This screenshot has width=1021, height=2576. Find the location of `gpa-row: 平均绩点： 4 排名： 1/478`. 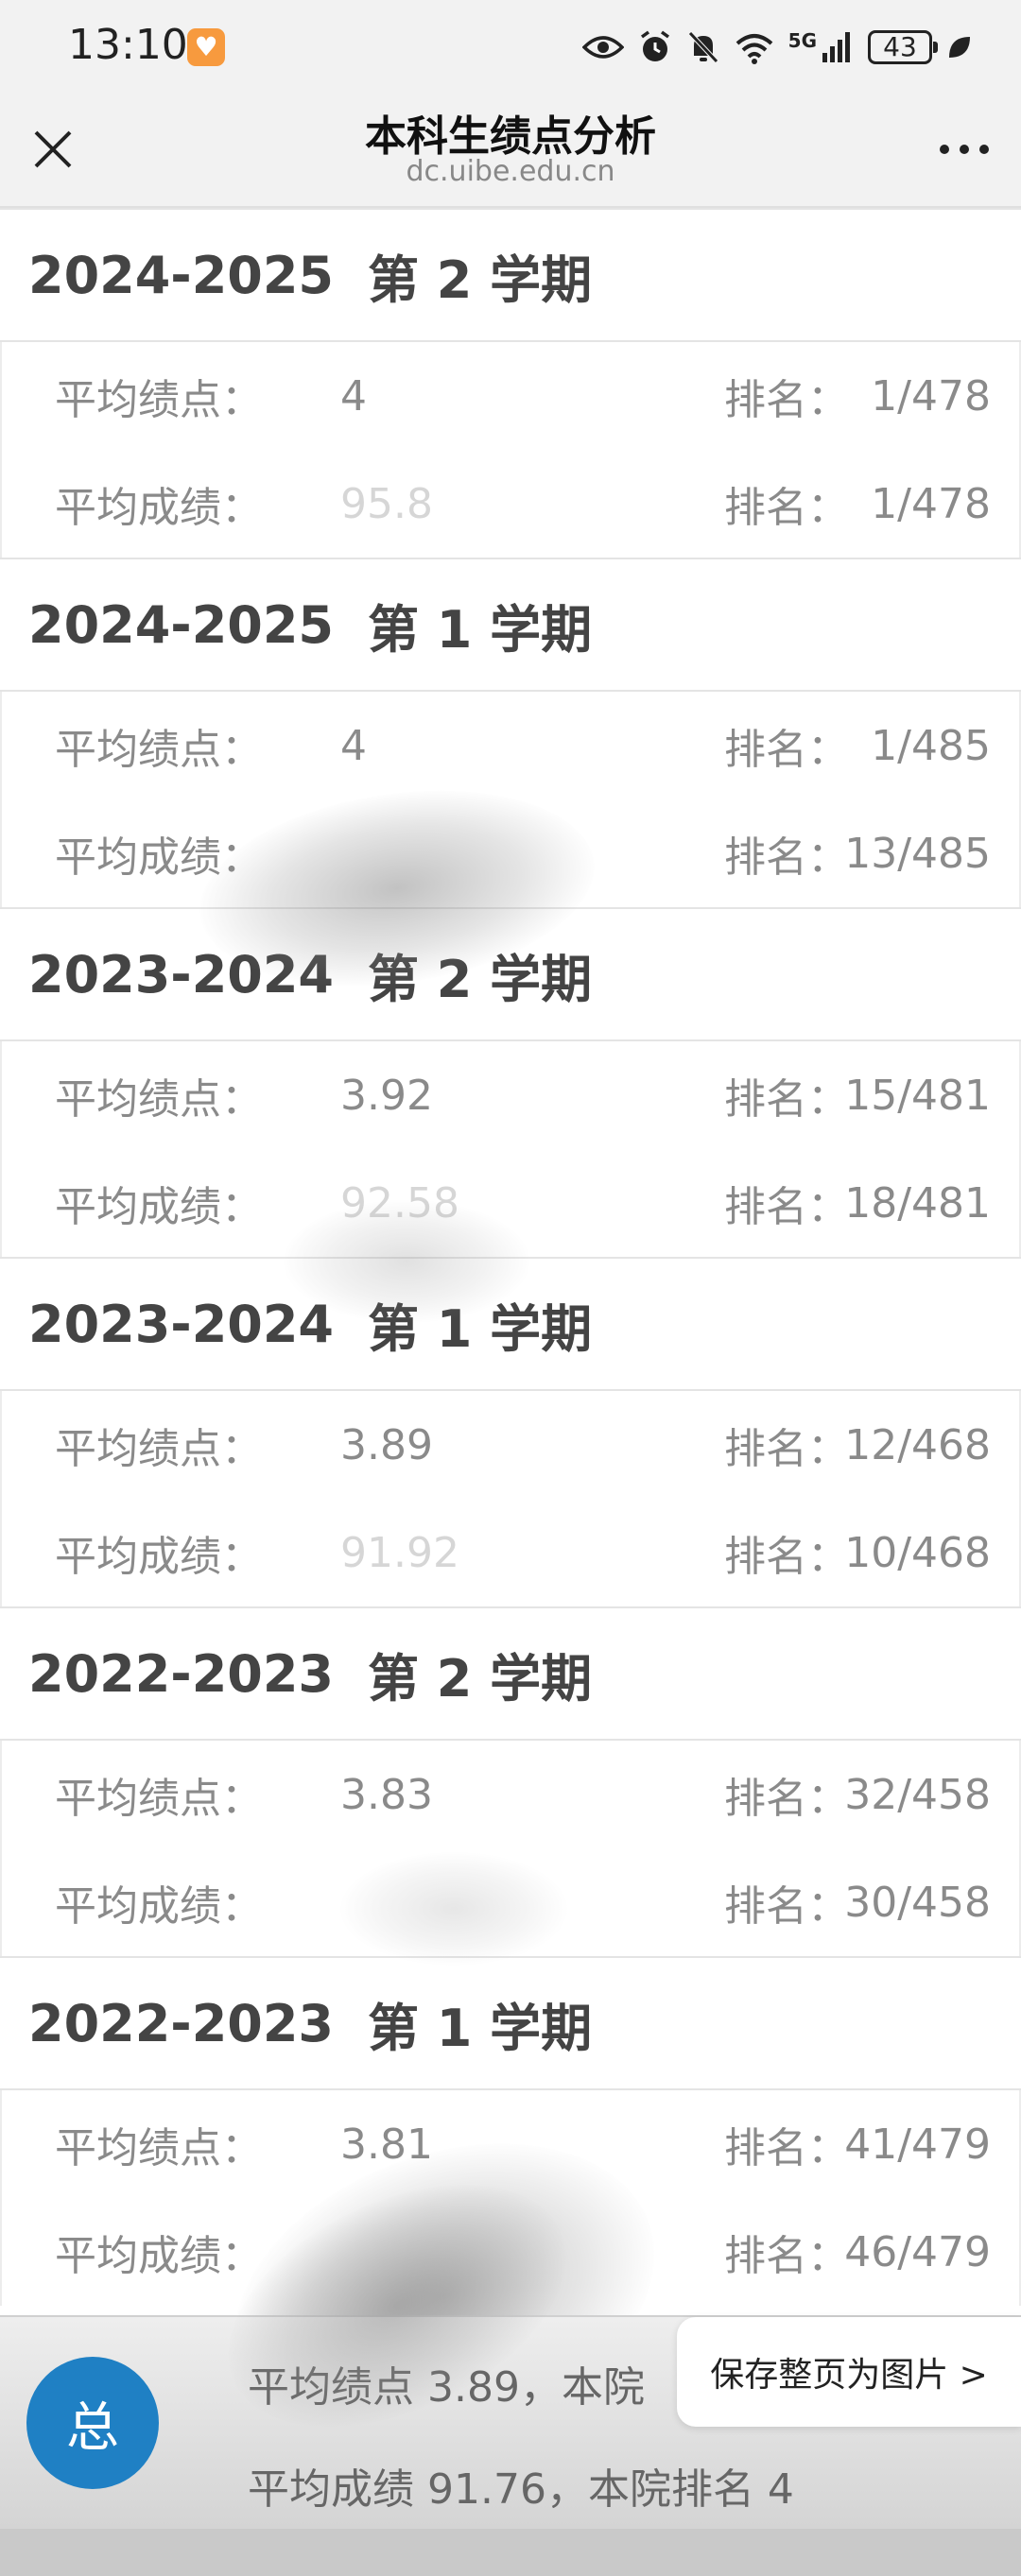

gpa-row: 平均绩点： 4 排名： 1/478 is located at coordinates (510, 396).